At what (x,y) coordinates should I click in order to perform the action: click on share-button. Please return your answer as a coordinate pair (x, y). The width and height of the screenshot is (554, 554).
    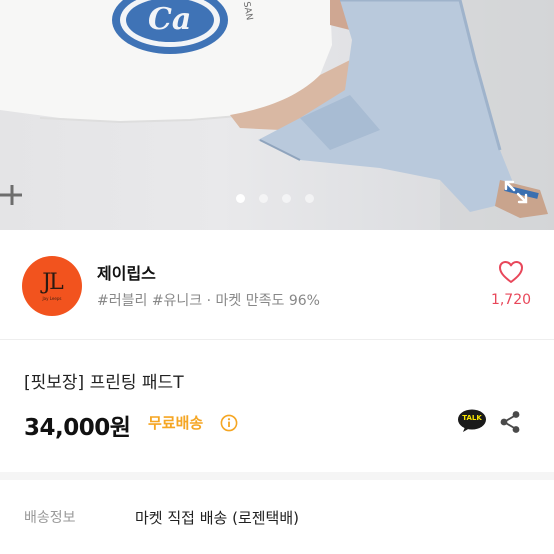
    Looking at the image, I should click on (510, 422).